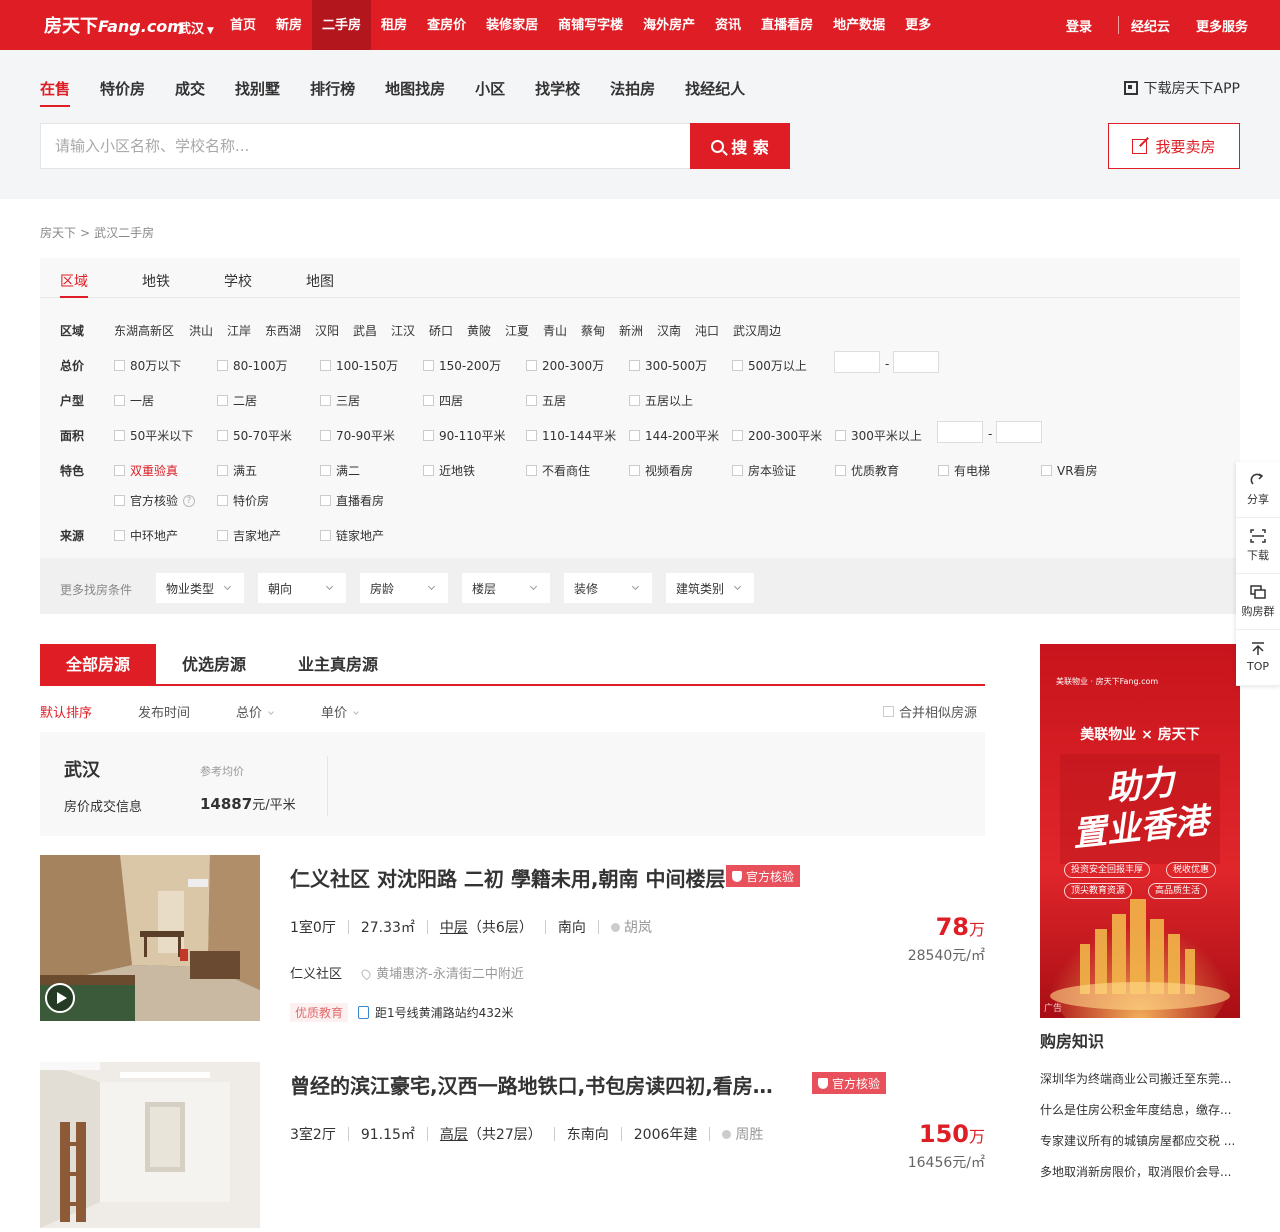 This screenshot has width=1280, height=1232. What do you see at coordinates (857, 362) in the screenshot?
I see `price-min-input` at bounding box center [857, 362].